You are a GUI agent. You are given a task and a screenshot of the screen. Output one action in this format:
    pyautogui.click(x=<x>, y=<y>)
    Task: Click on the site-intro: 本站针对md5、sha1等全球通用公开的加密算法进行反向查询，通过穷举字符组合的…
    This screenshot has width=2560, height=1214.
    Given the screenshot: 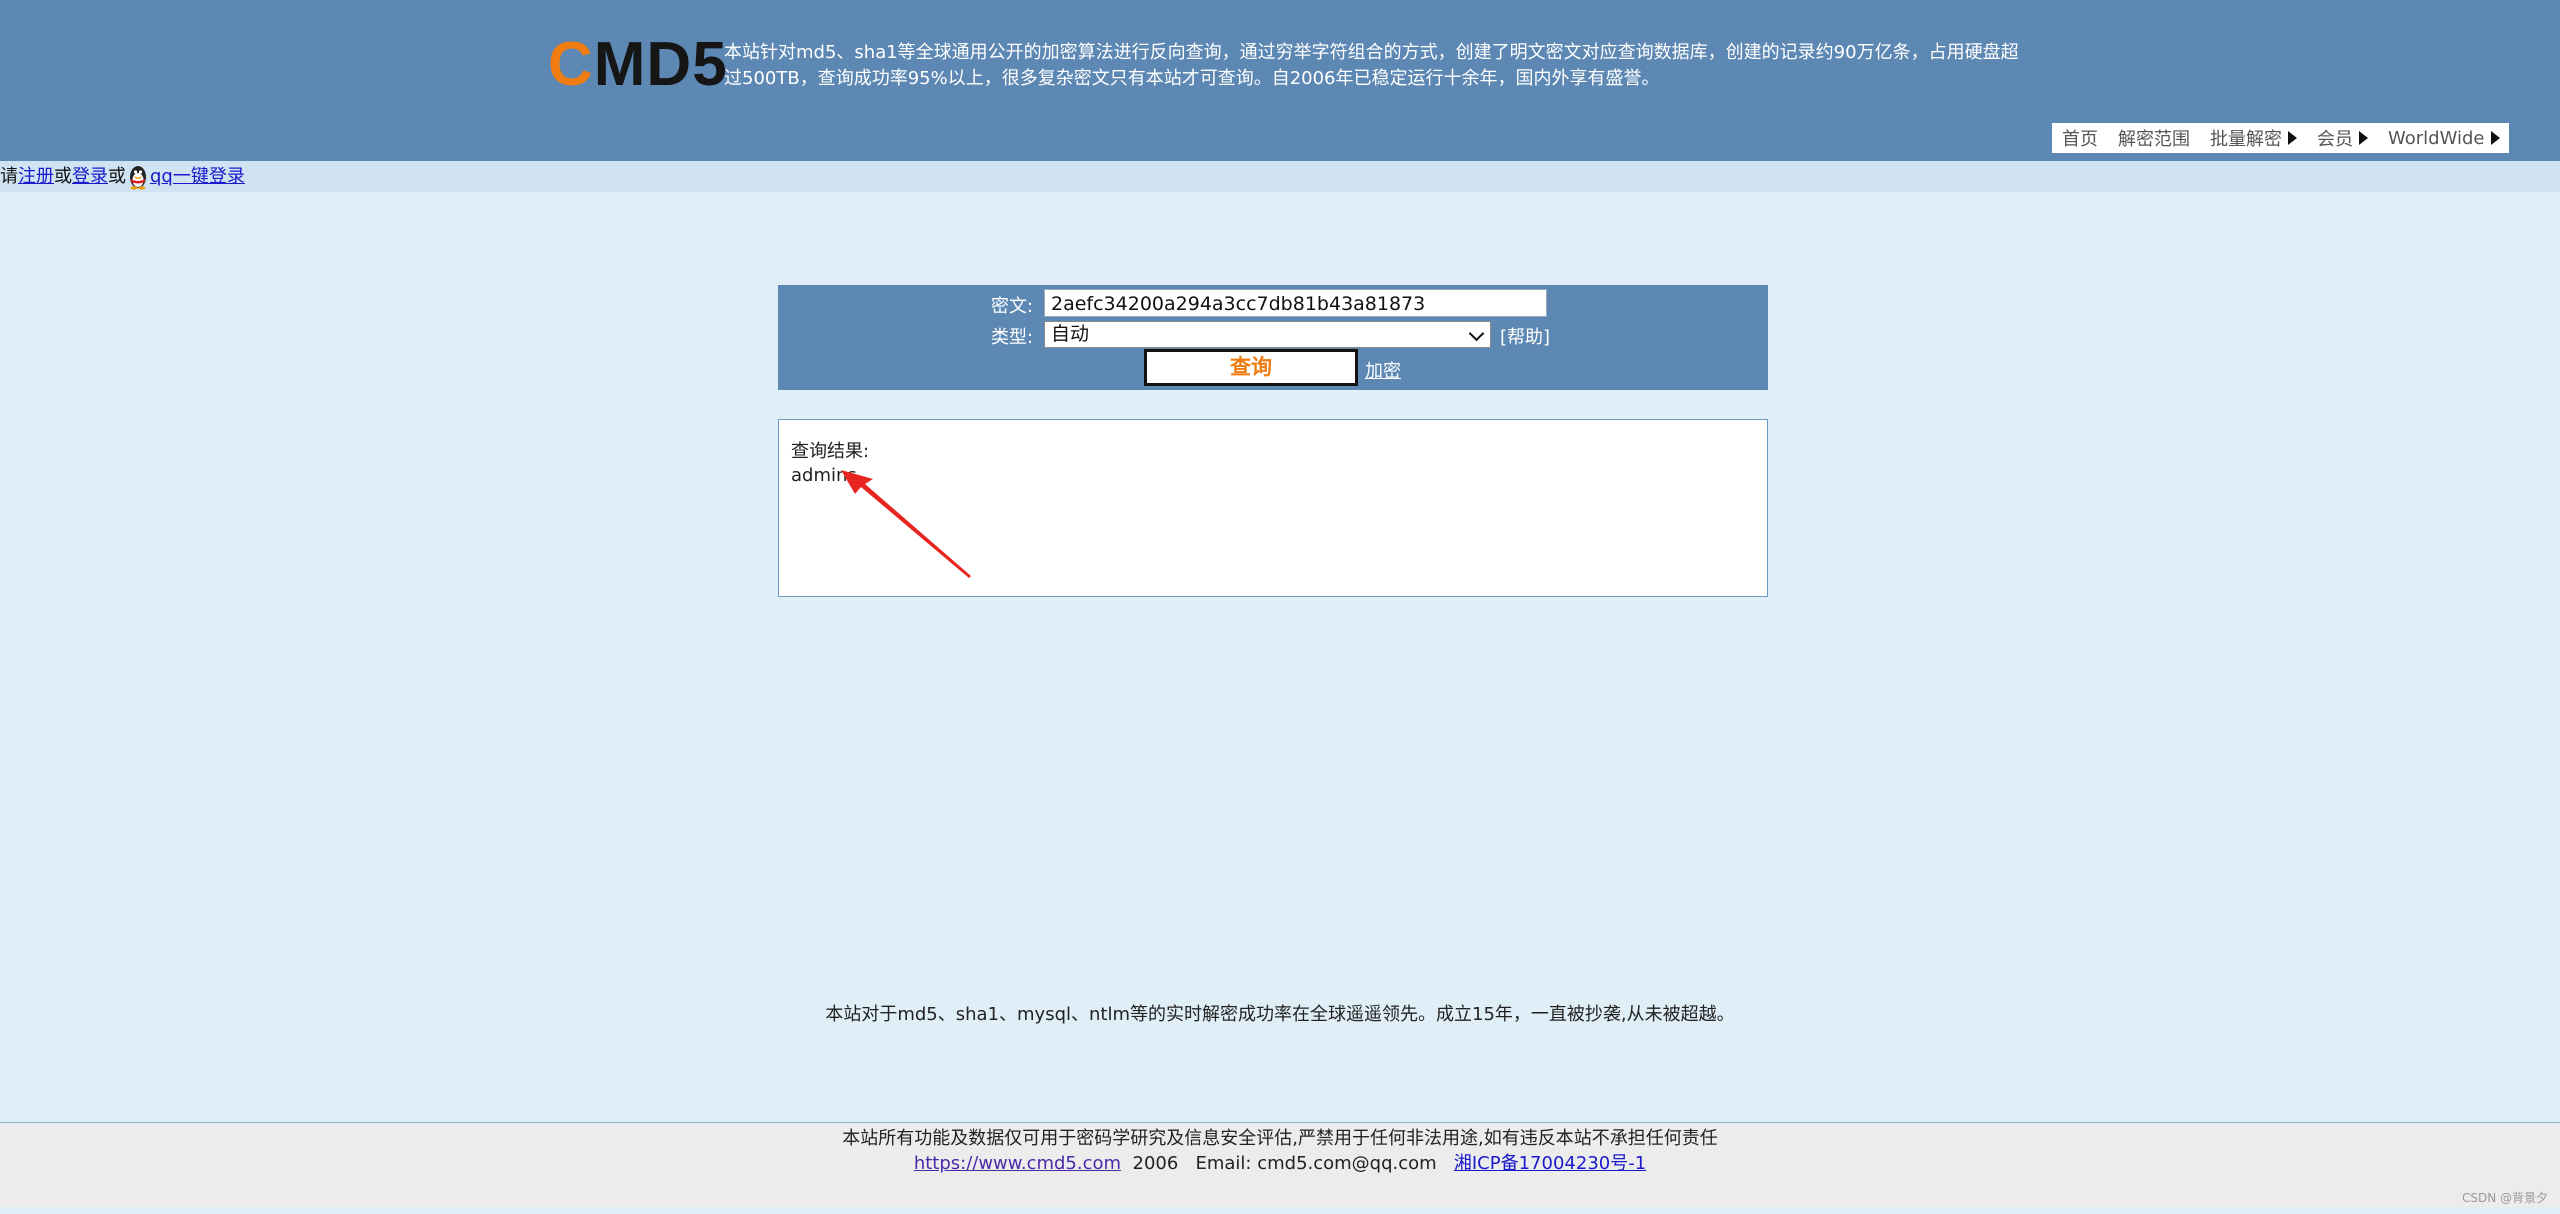 What is the action you would take?
    pyautogui.click(x=1371, y=65)
    